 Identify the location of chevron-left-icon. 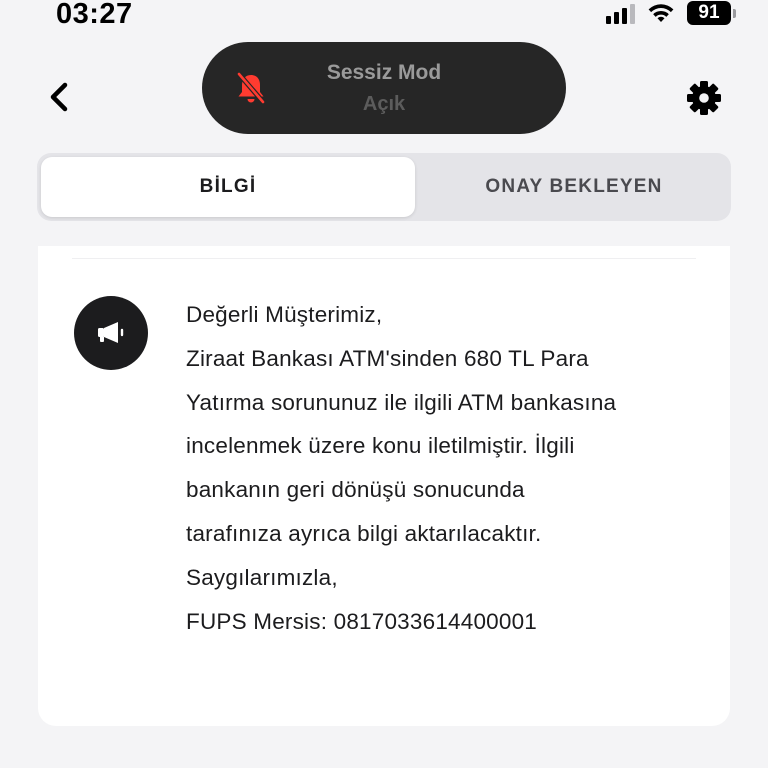
(59, 97).